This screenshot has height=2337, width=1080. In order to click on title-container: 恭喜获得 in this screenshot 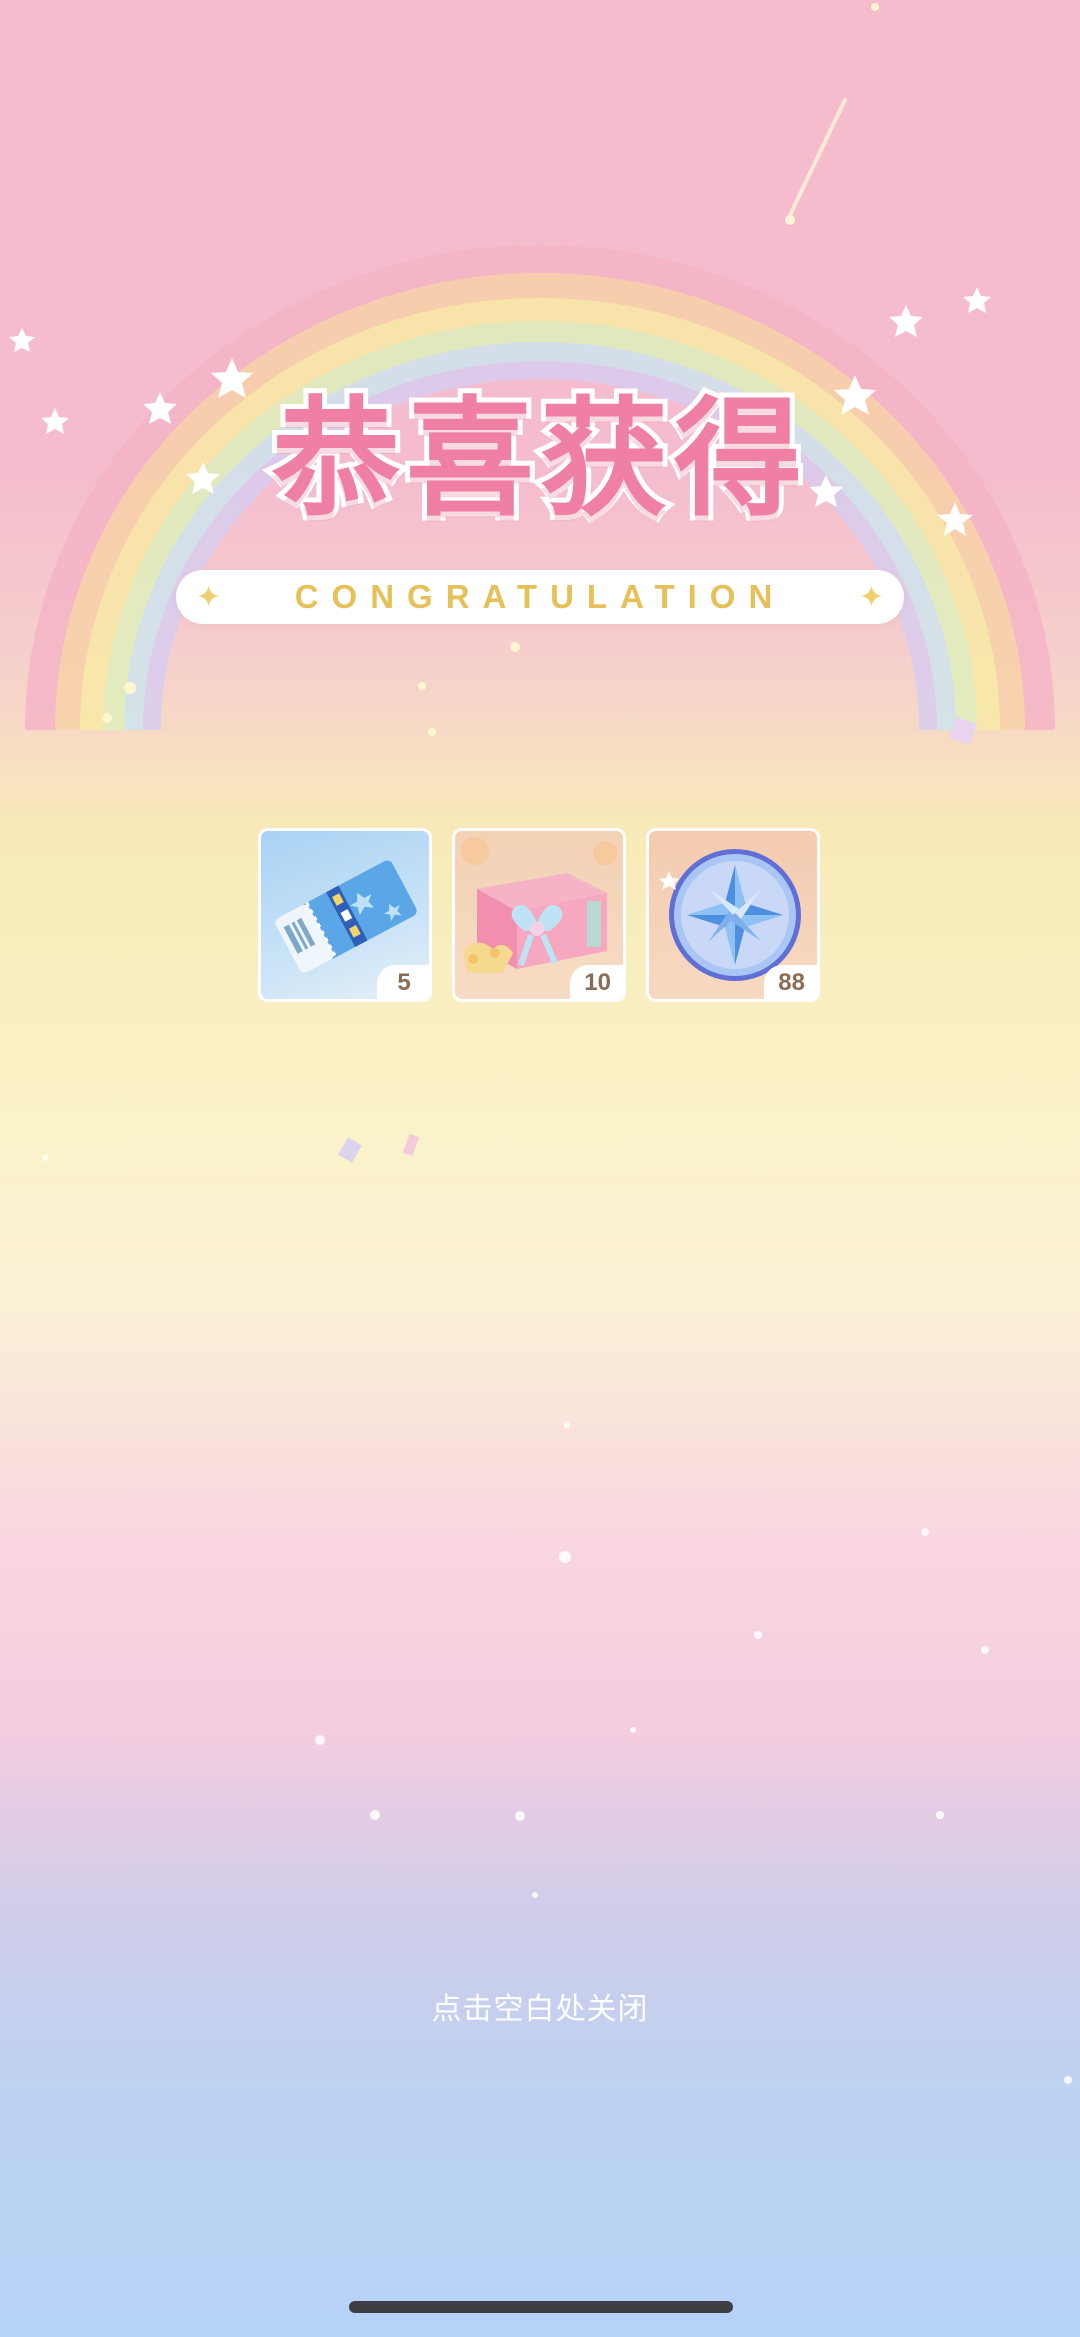, I will do `click(540, 460)`.